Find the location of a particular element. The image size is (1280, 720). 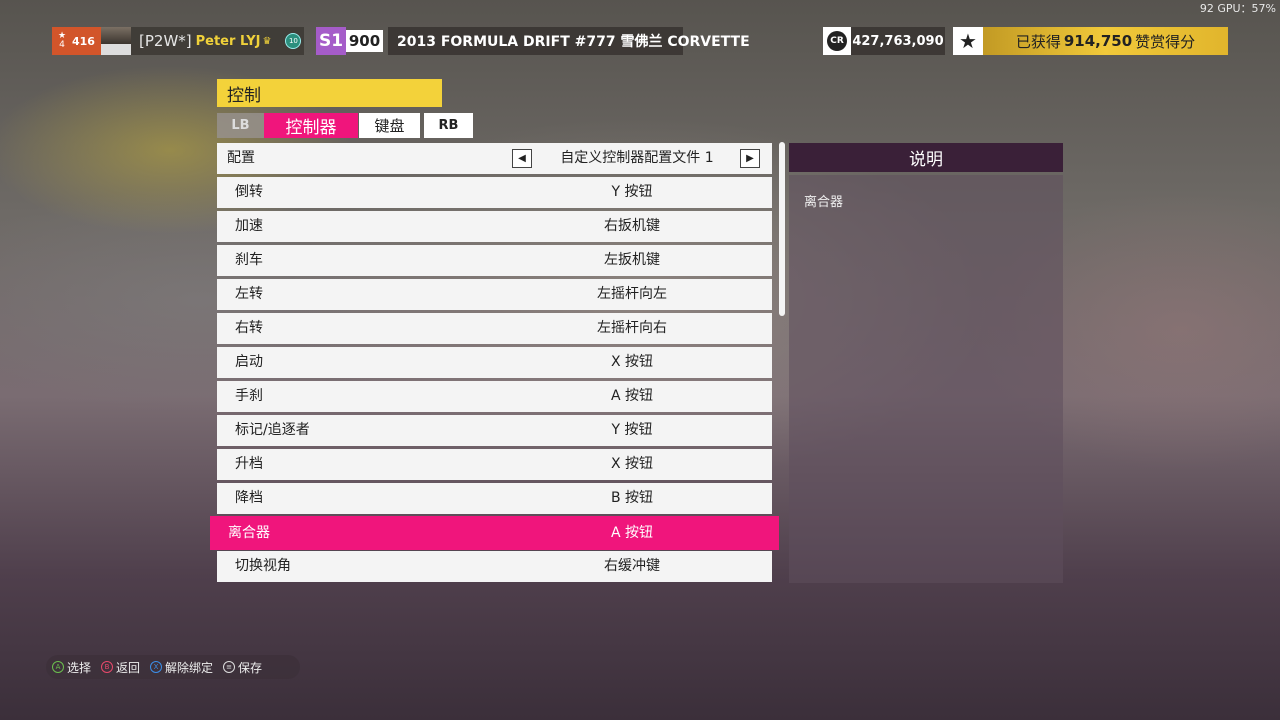

page-title: 控制 is located at coordinates (329, 93).